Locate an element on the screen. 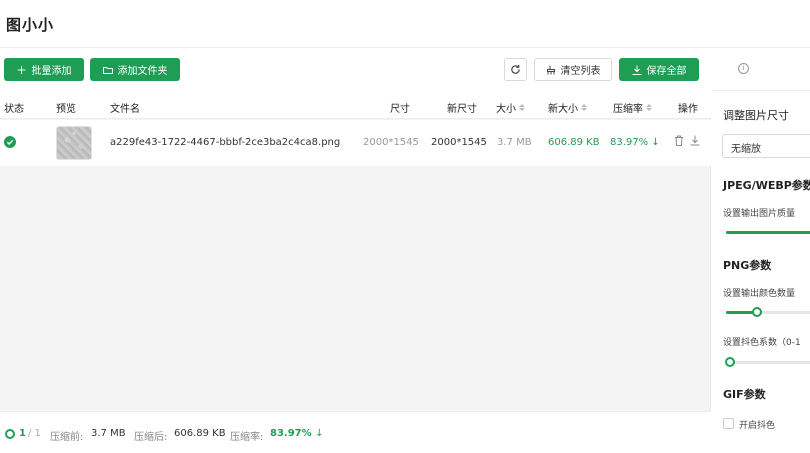  add-folder-button: 添加文件夹 is located at coordinates (135, 69).